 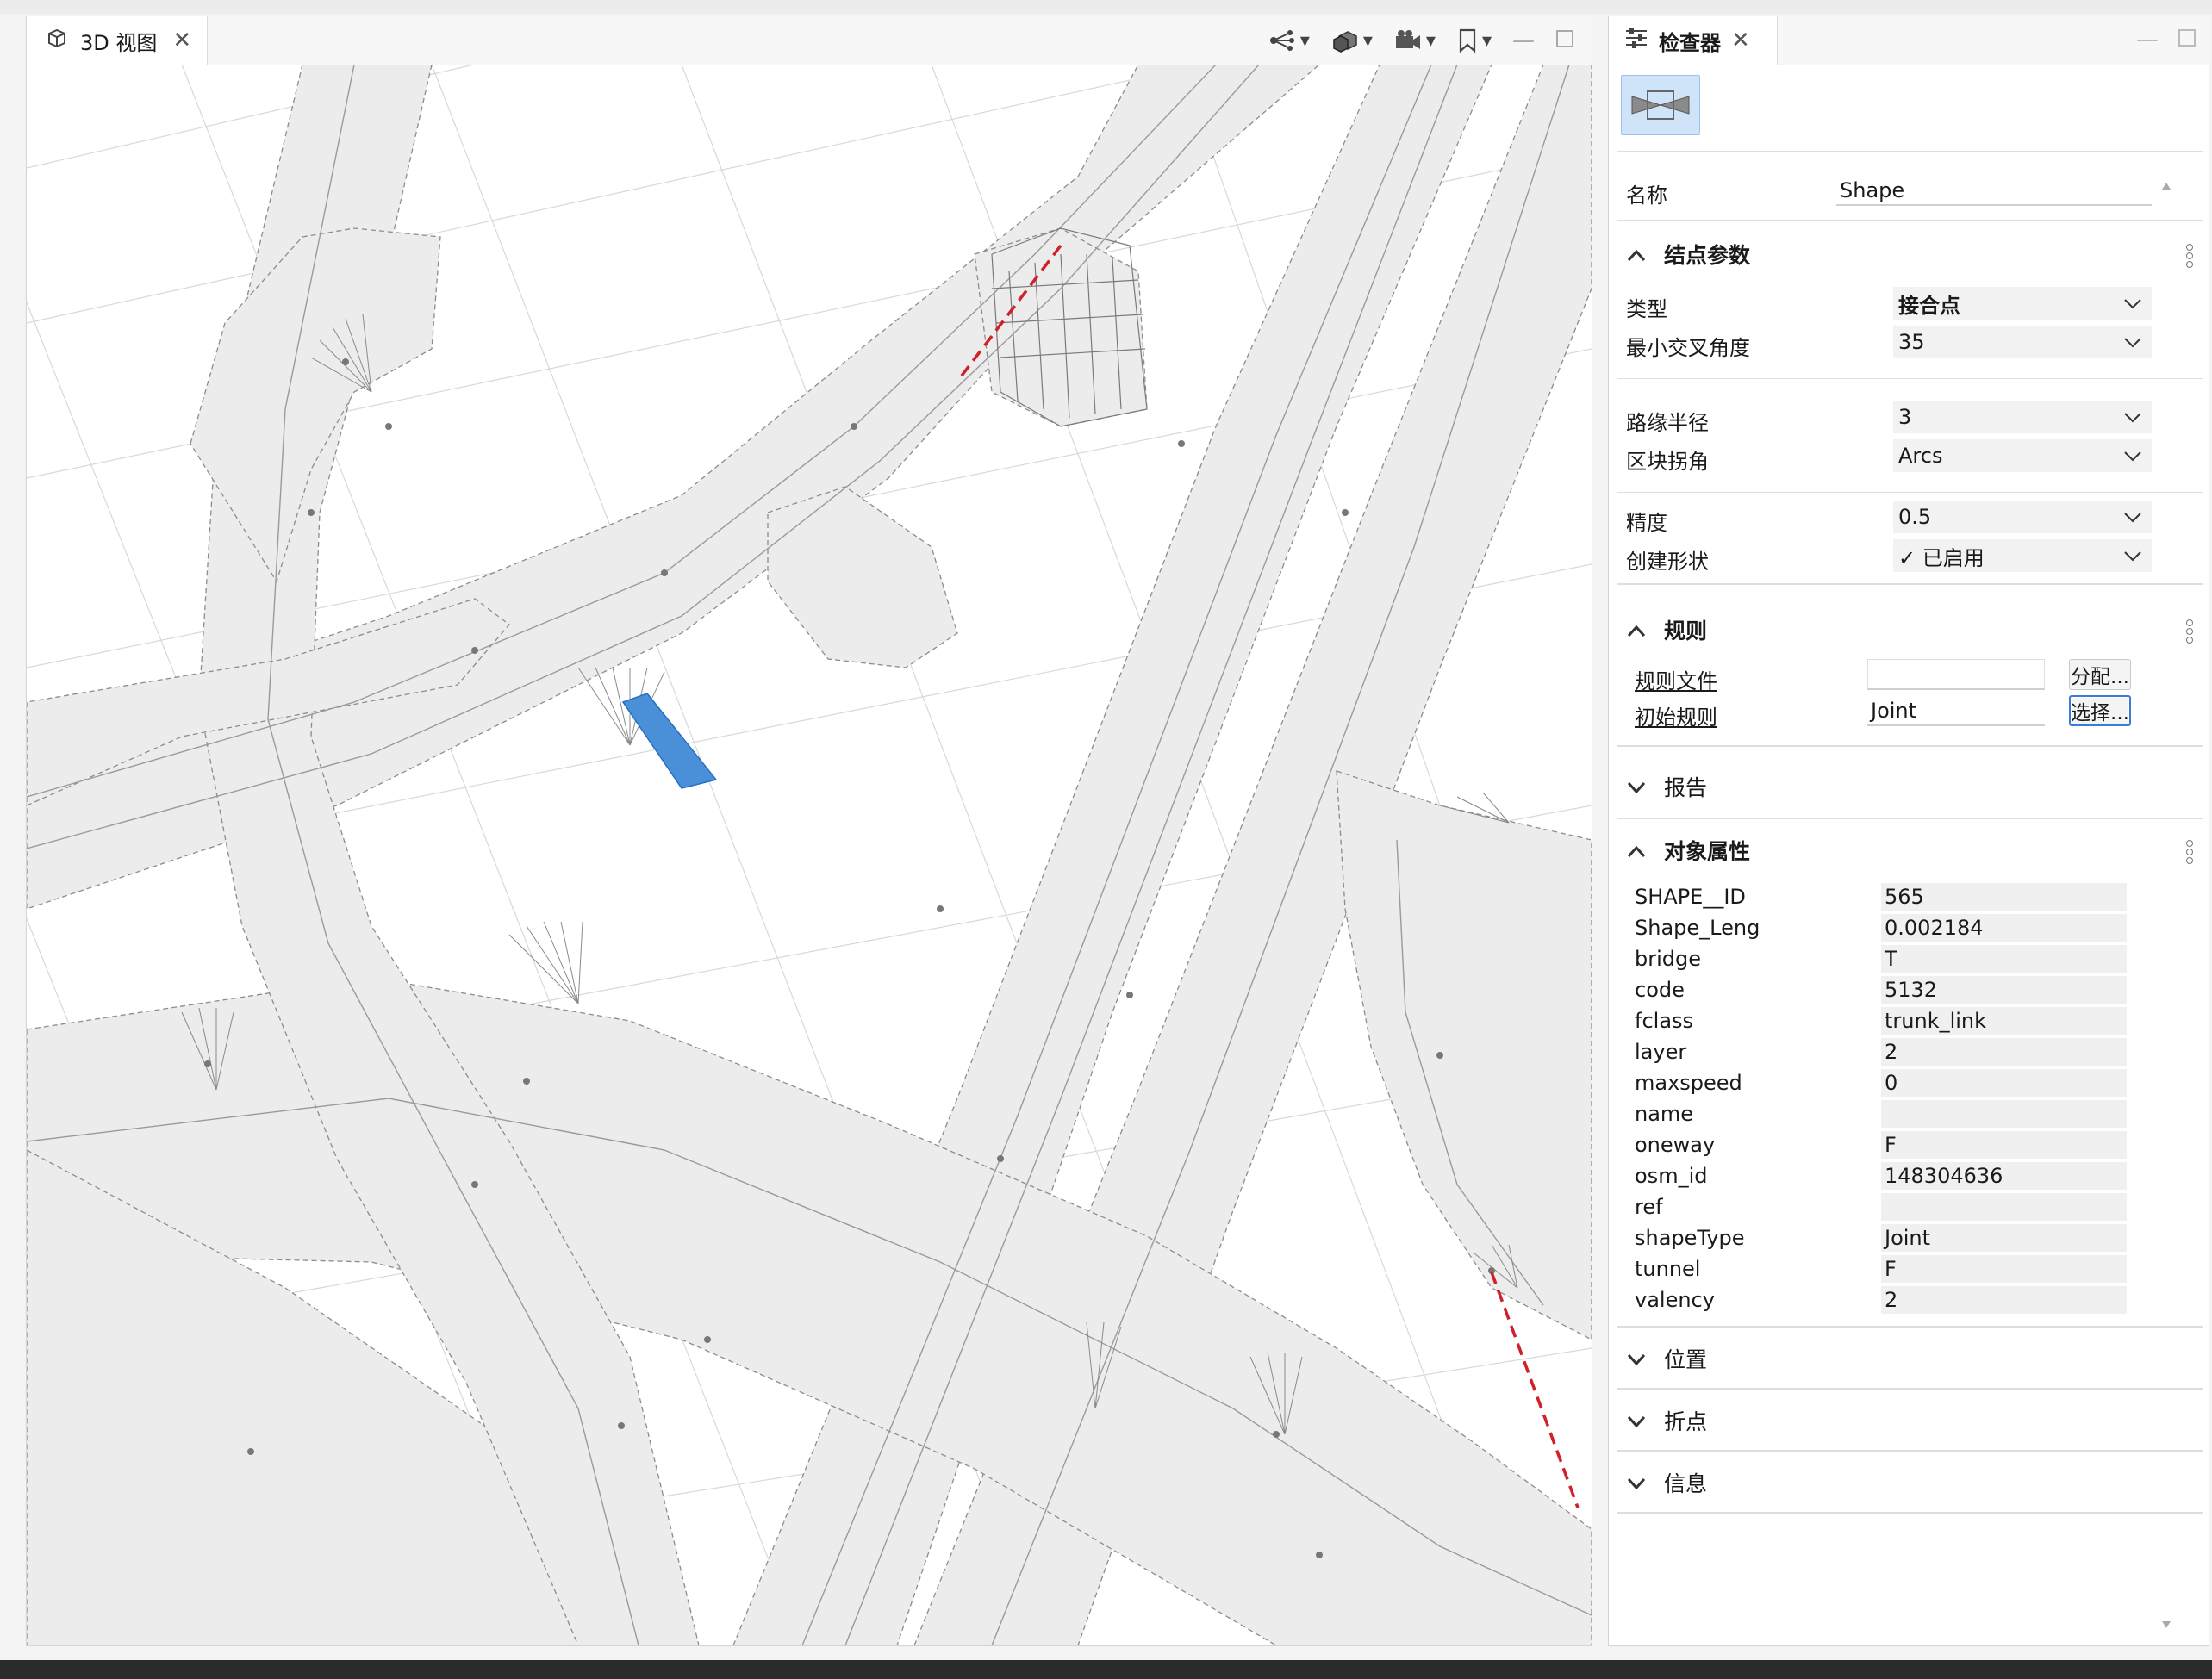 I want to click on taskbar-strip, so click(x=1106, y=1669).